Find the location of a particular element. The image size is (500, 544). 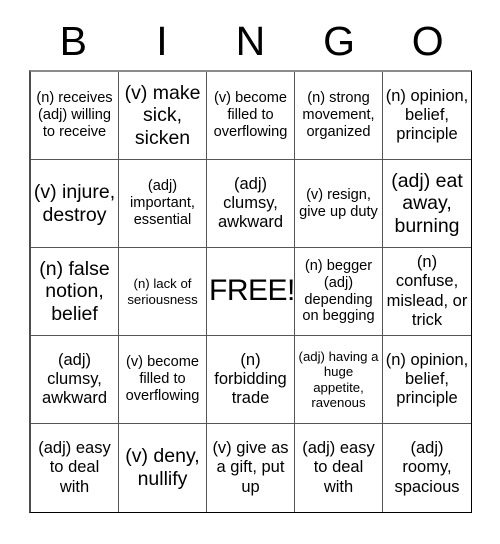

bingo-free-space: FREE! is located at coordinates (251, 292).